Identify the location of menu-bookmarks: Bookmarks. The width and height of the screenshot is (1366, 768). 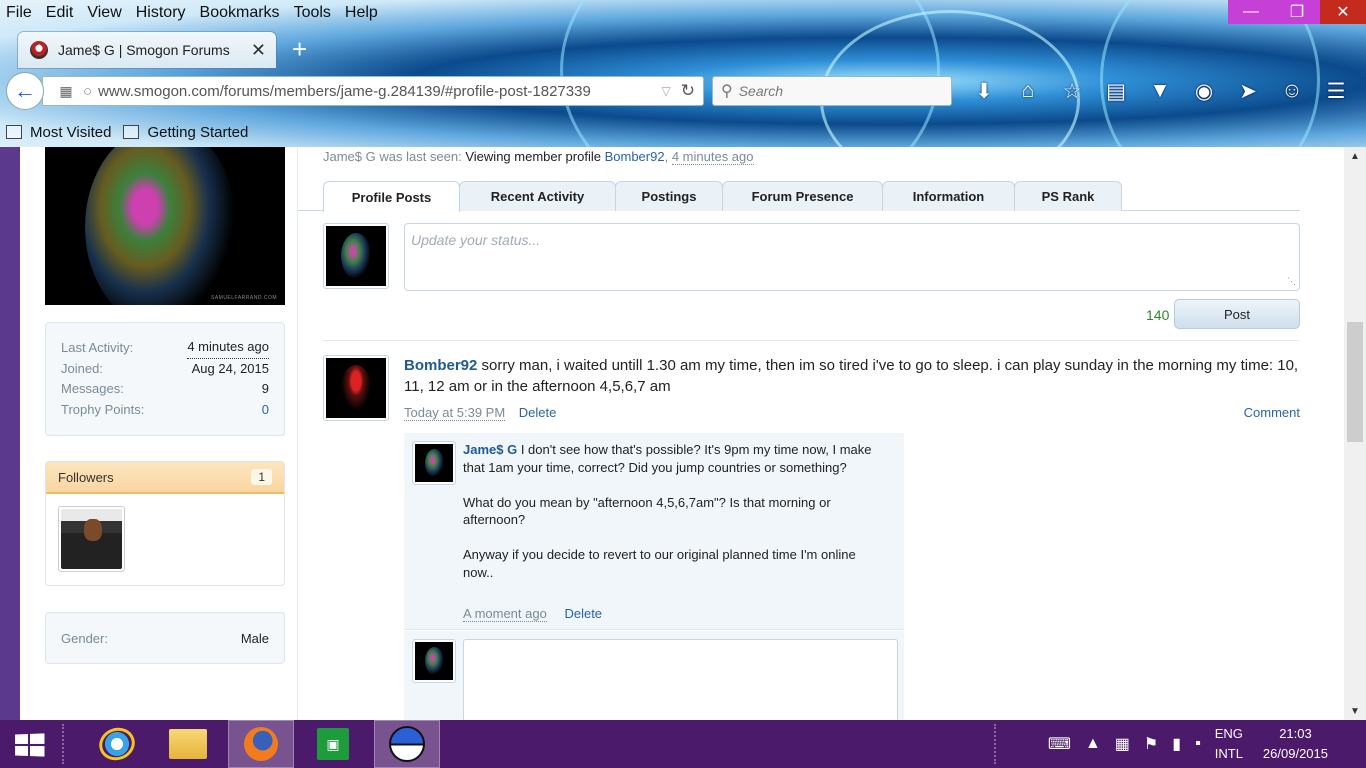
(240, 13).